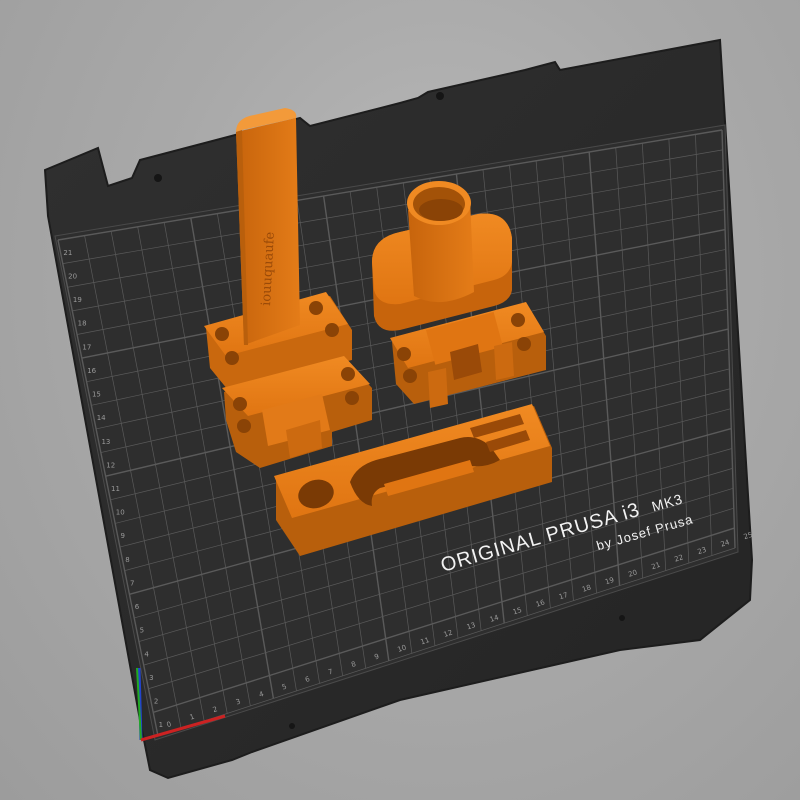  Describe the element at coordinates (77, 300) in the screenshot. I see `axis-label-y: 19` at that location.